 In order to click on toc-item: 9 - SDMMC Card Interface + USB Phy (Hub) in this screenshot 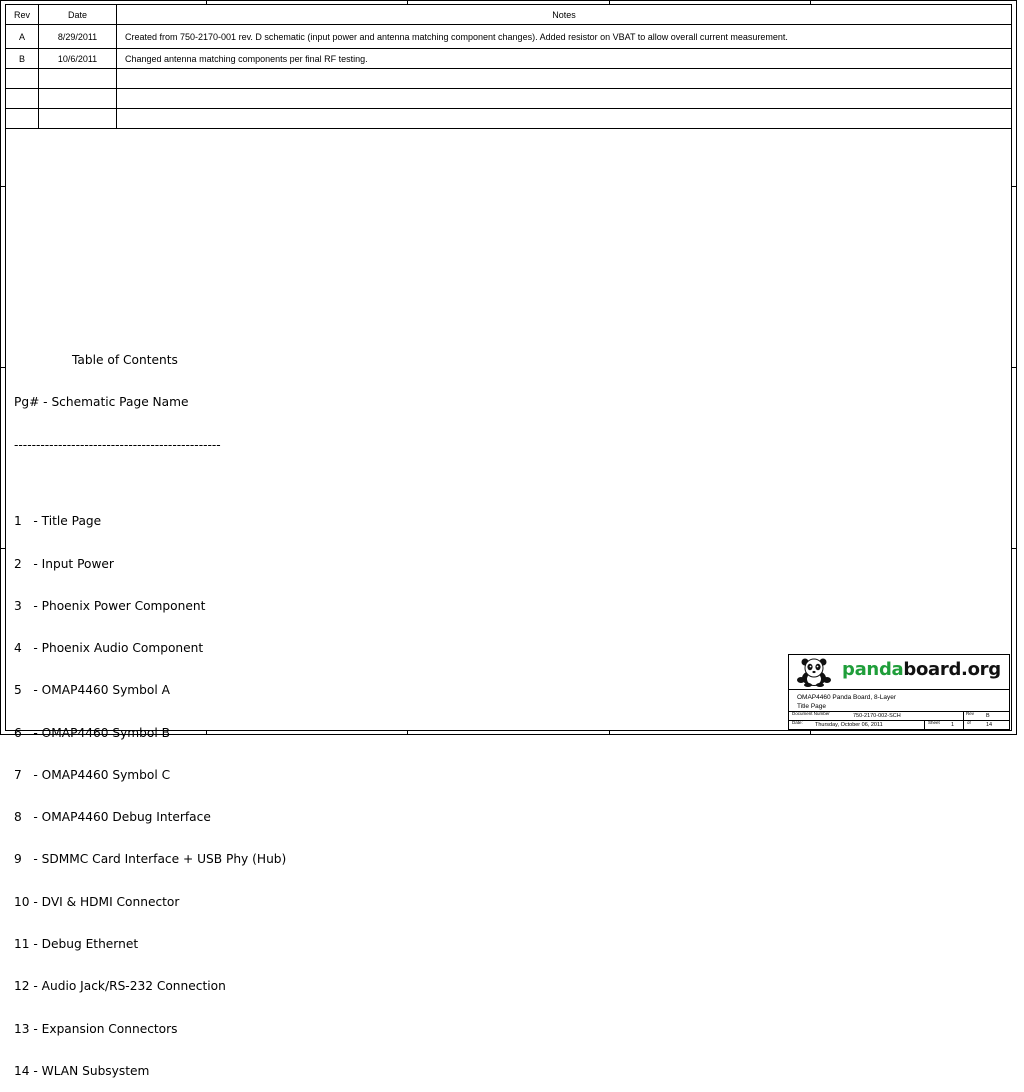, I will do `click(150, 859)`.